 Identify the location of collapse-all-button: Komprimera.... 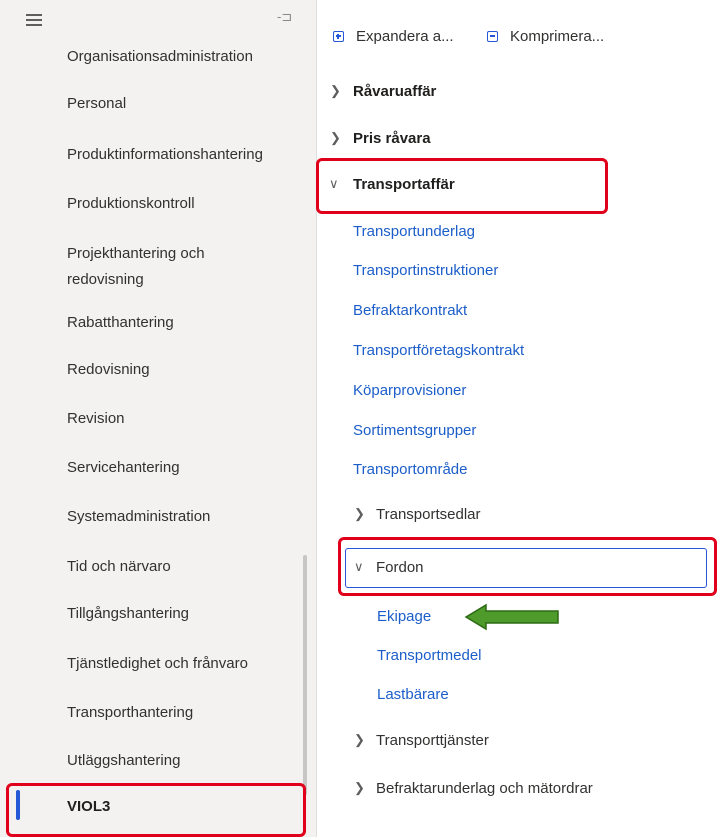
(545, 36).